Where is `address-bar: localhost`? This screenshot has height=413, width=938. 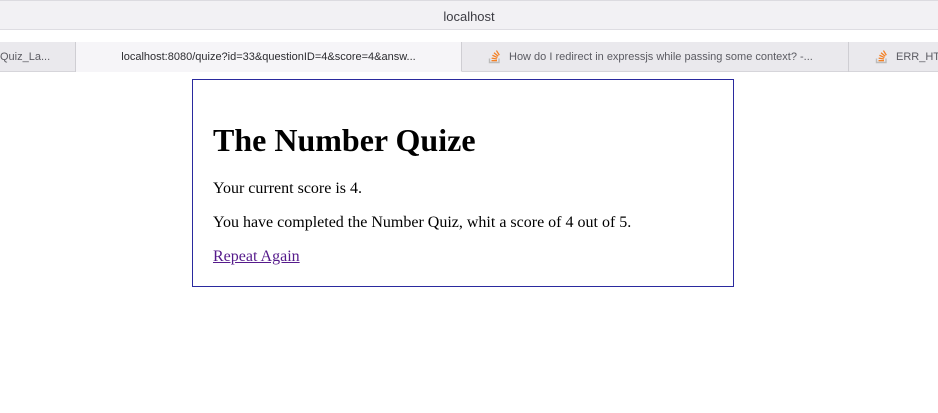
address-bar: localhost is located at coordinates (469, 16).